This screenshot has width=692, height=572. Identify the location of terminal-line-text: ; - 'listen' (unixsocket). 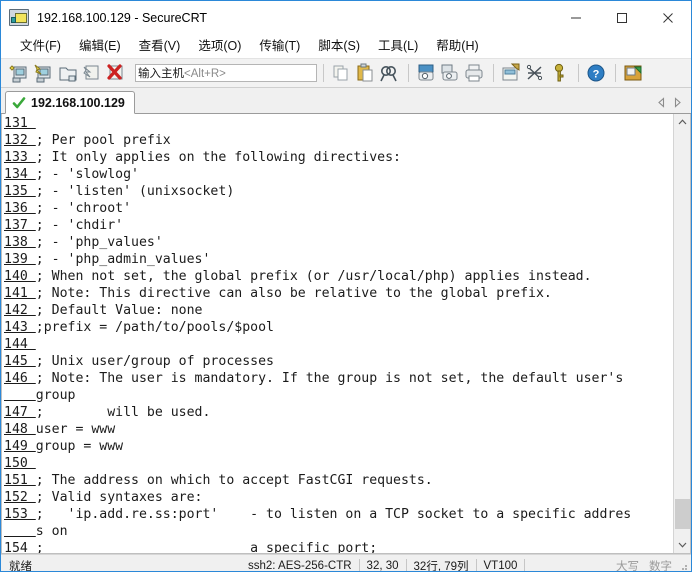
(135, 191).